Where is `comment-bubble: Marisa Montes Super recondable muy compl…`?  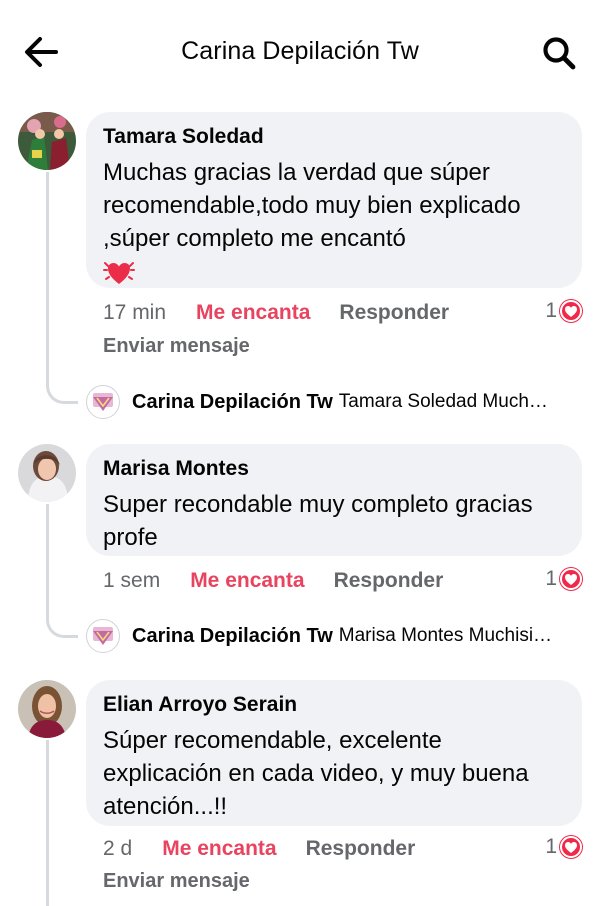 comment-bubble: Marisa Montes Super recondable muy compl… is located at coordinates (334, 500).